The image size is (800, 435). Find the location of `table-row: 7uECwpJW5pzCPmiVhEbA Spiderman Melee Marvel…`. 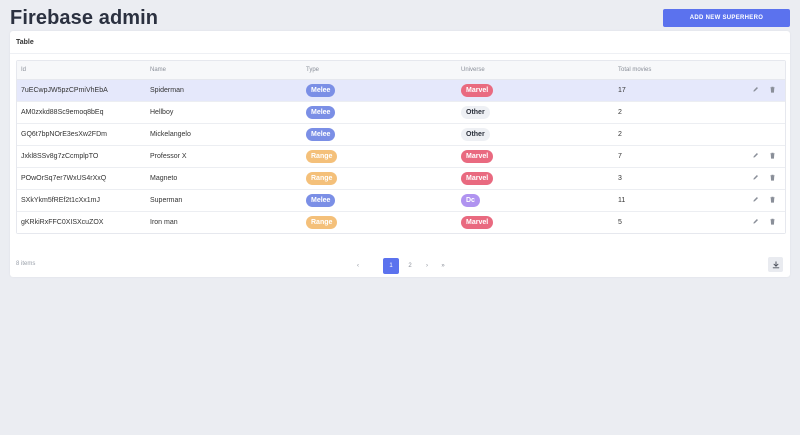

table-row: 7uECwpJW5pzCPmiVhEbA Spiderman Melee Marvel… is located at coordinates (401, 91).